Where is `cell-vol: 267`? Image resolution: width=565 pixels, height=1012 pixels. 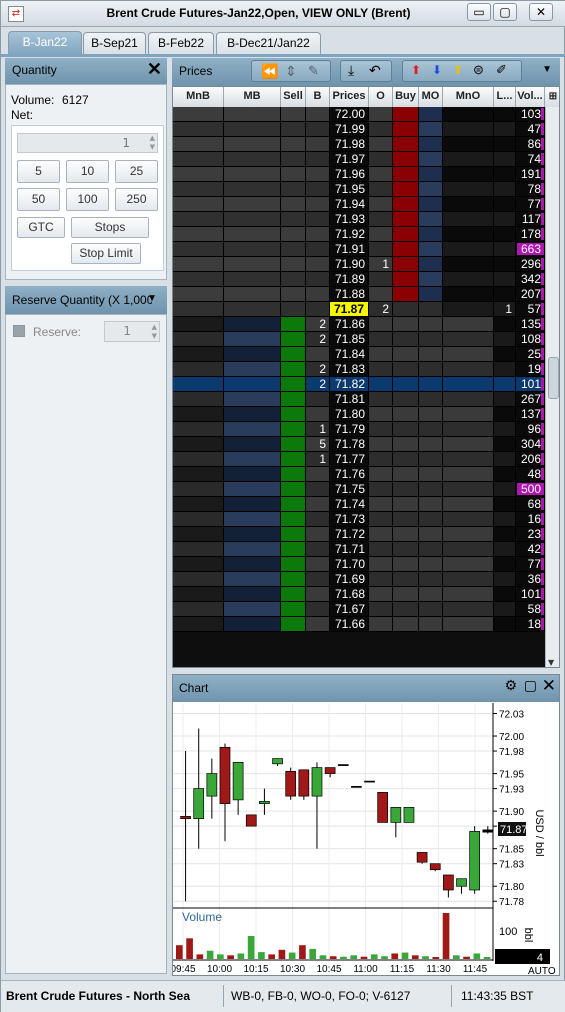 cell-vol: 267 is located at coordinates (530, 399).